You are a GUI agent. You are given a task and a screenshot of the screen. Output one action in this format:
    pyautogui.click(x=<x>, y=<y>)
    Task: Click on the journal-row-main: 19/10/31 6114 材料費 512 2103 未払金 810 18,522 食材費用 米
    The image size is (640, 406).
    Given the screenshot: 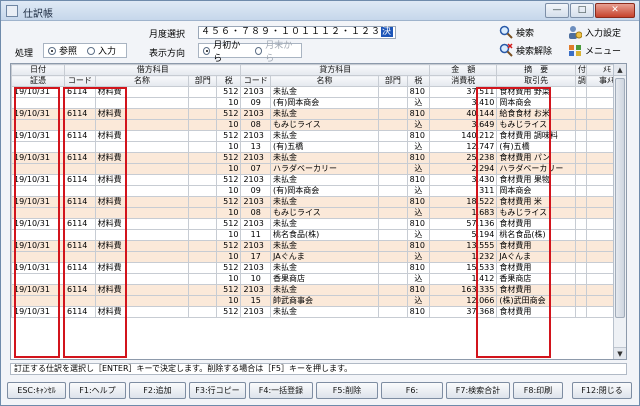 What is the action you would take?
    pyautogui.click(x=318, y=202)
    